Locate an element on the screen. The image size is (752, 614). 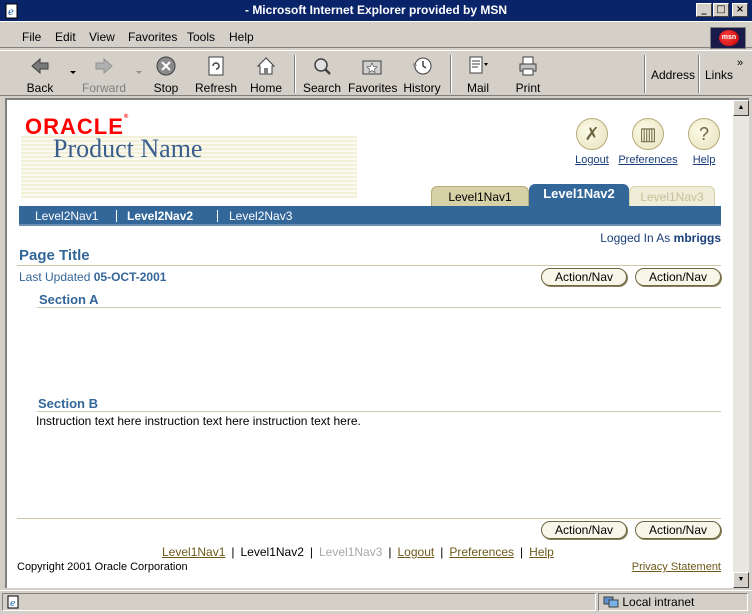
forward-button: Forward is located at coordinates (104, 75).